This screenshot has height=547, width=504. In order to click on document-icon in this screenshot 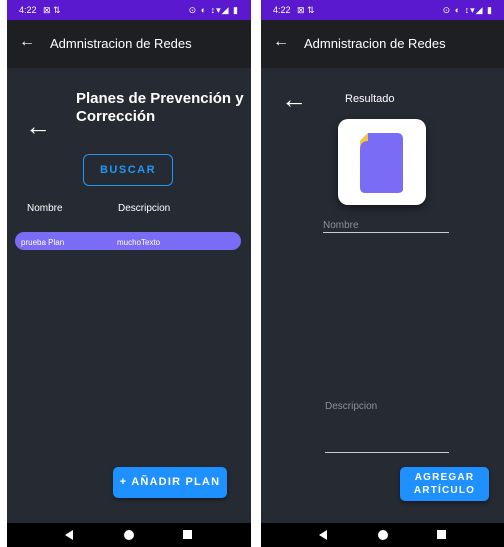, I will do `click(381, 163)`.